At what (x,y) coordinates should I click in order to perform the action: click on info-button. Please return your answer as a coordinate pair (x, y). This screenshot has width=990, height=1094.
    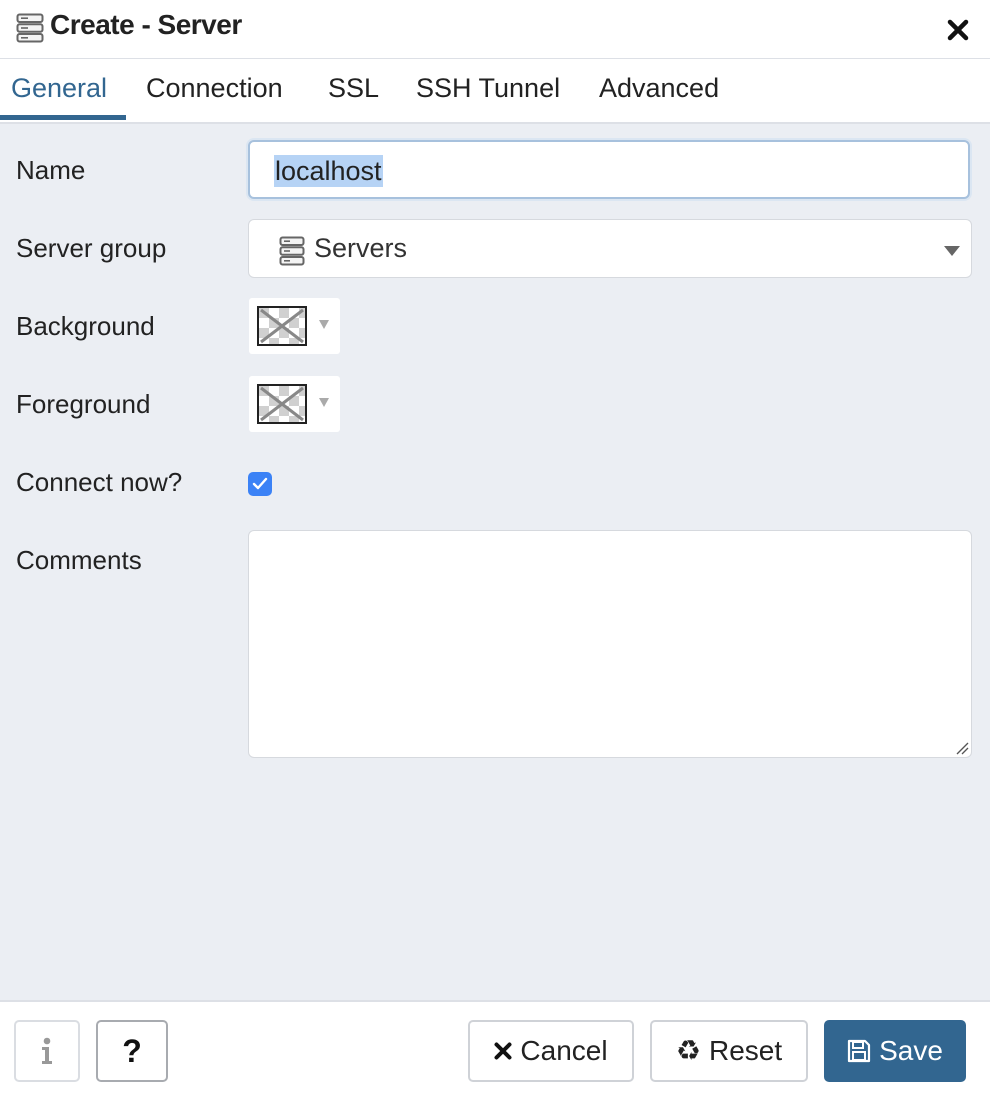
    Looking at the image, I should click on (47, 1051).